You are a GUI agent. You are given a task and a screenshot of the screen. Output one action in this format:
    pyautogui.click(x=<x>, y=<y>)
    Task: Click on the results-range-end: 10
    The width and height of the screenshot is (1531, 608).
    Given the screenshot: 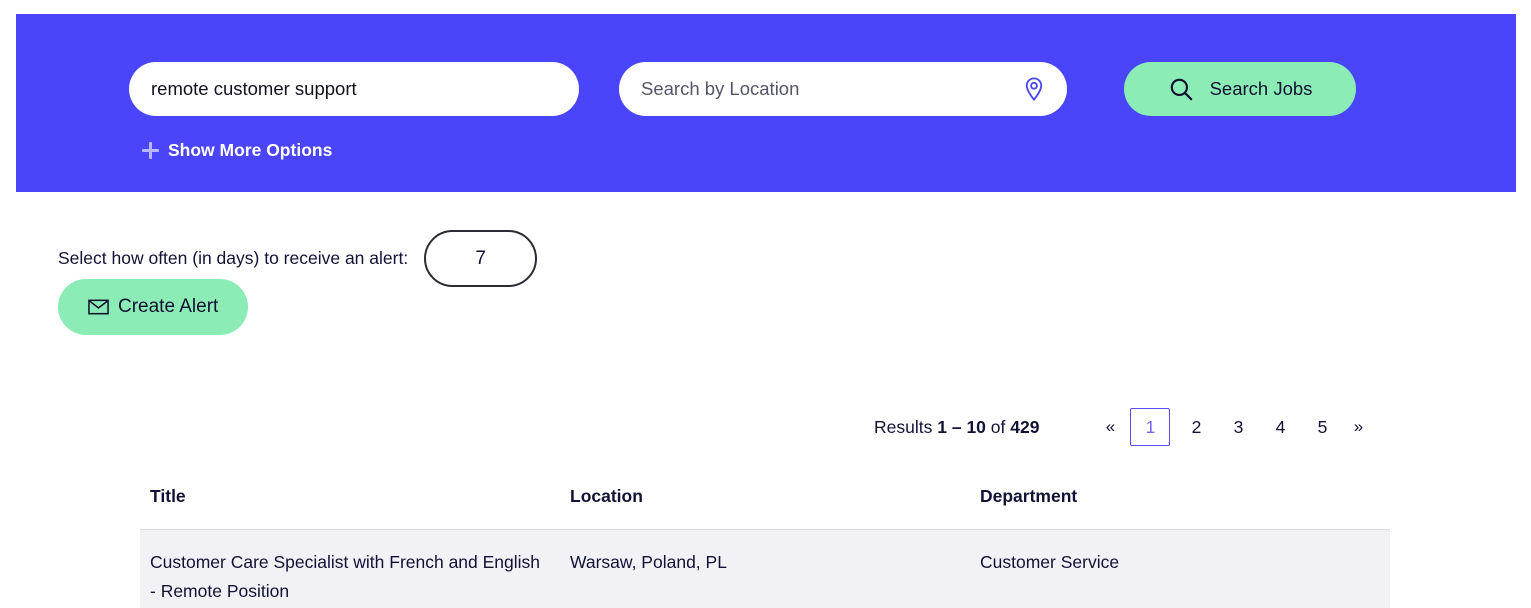 What is the action you would take?
    pyautogui.click(x=976, y=426)
    